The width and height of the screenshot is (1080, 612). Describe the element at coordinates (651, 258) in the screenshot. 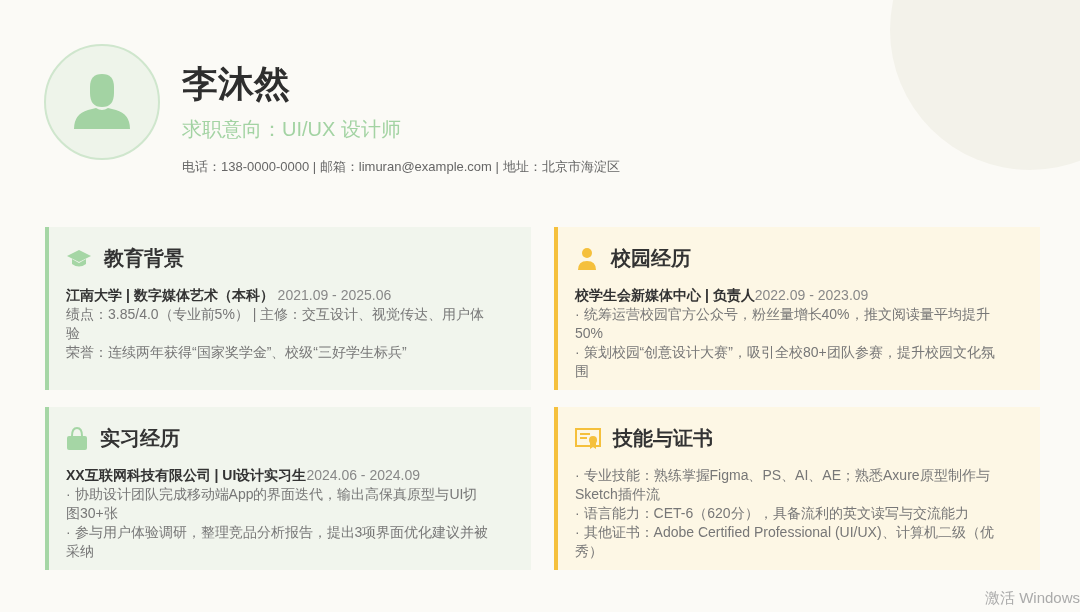

I see `section-title: 校园经历` at that location.